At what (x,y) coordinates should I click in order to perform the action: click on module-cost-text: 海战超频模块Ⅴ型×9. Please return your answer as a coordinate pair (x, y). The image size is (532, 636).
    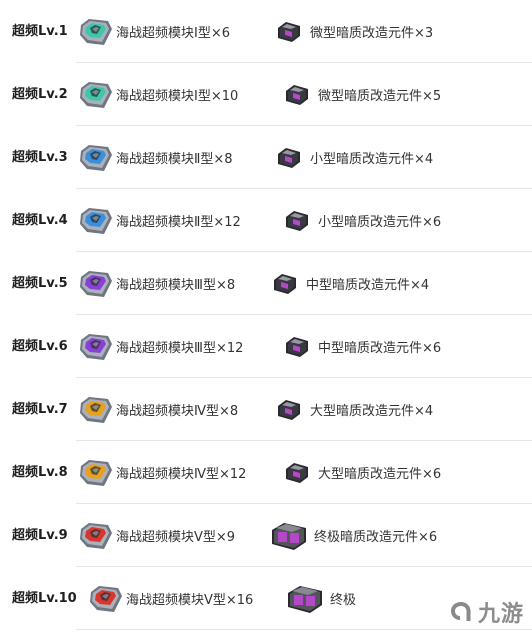
    Looking at the image, I should click on (176, 537).